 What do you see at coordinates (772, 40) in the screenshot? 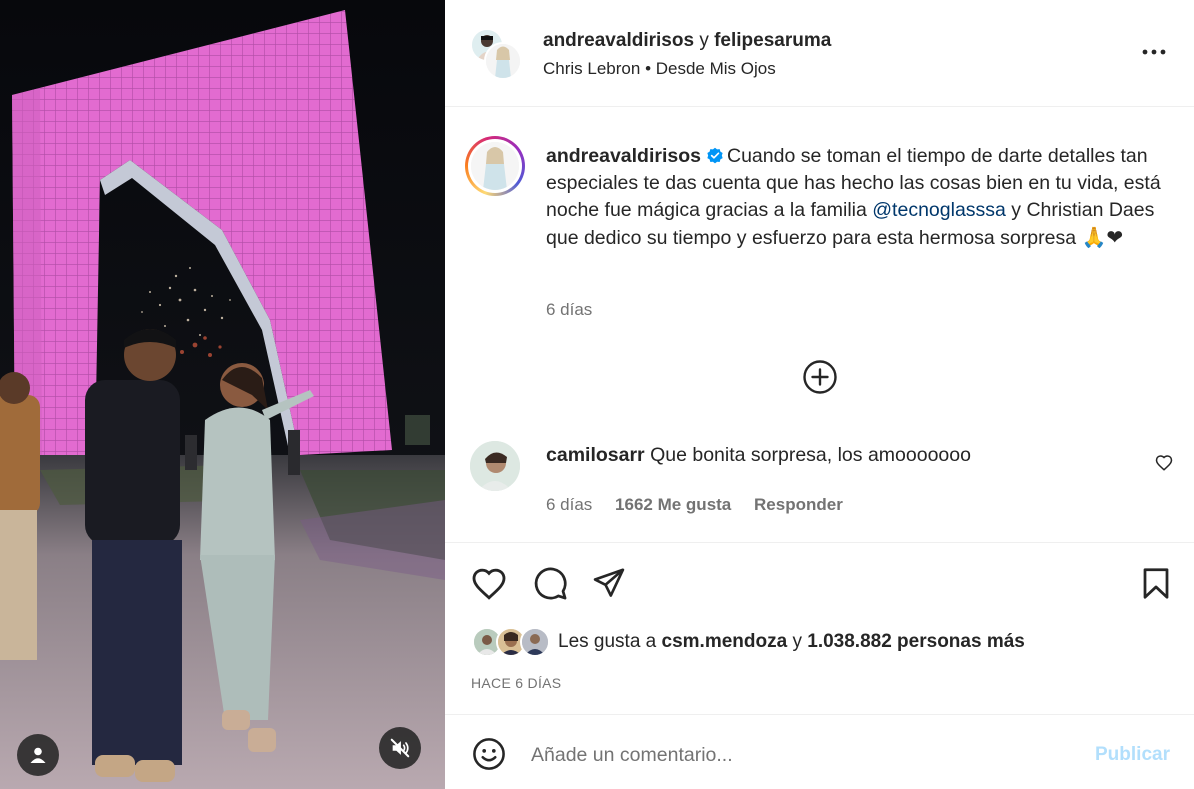
I see `collaborator-username: felipesaruma` at bounding box center [772, 40].